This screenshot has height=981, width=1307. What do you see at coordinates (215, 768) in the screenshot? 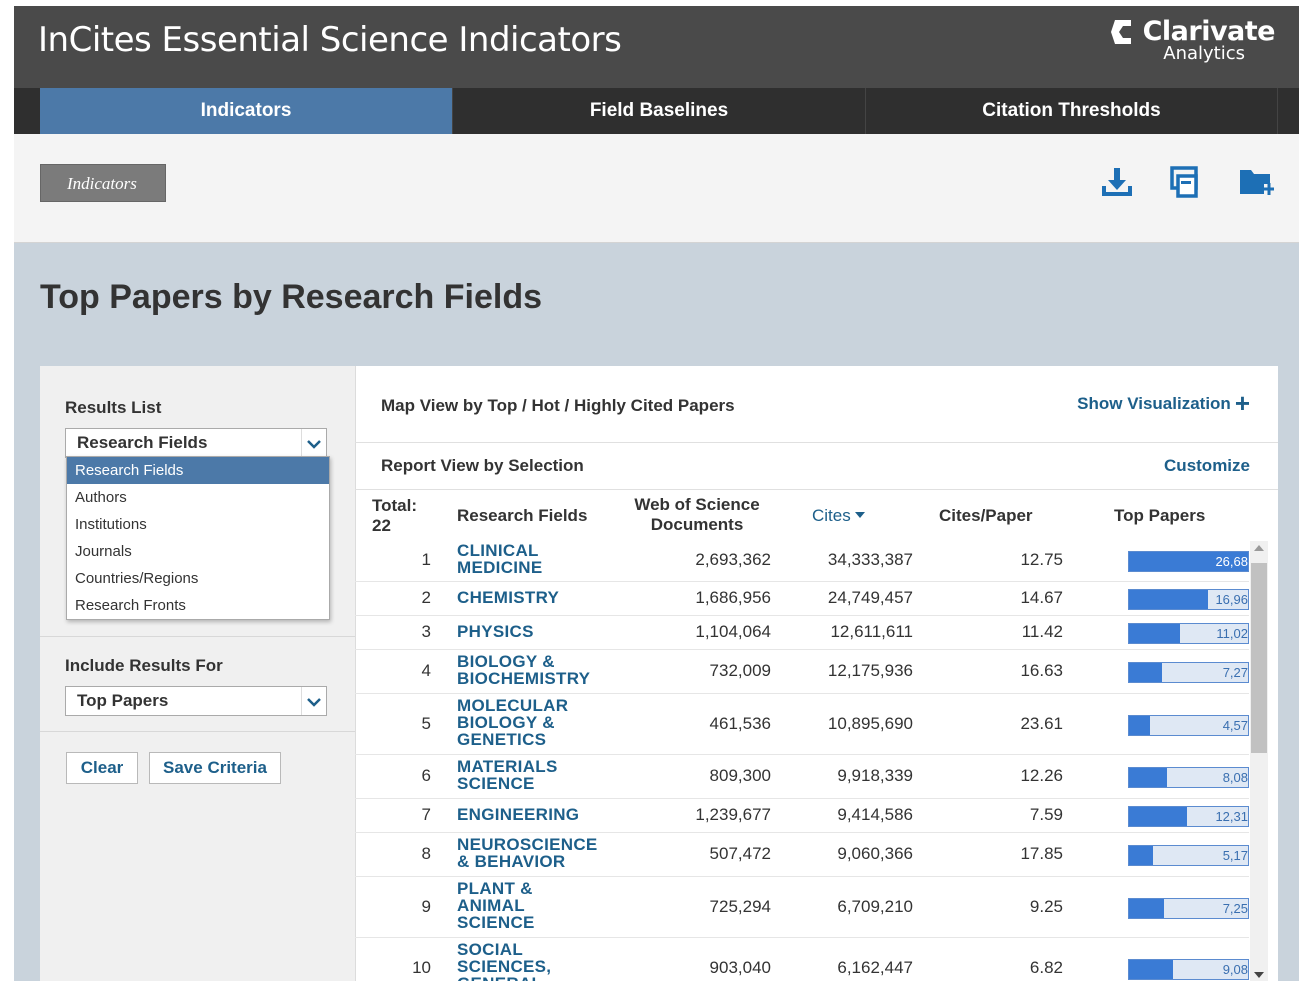
I see `save-criteria-button: Save Criteria` at bounding box center [215, 768].